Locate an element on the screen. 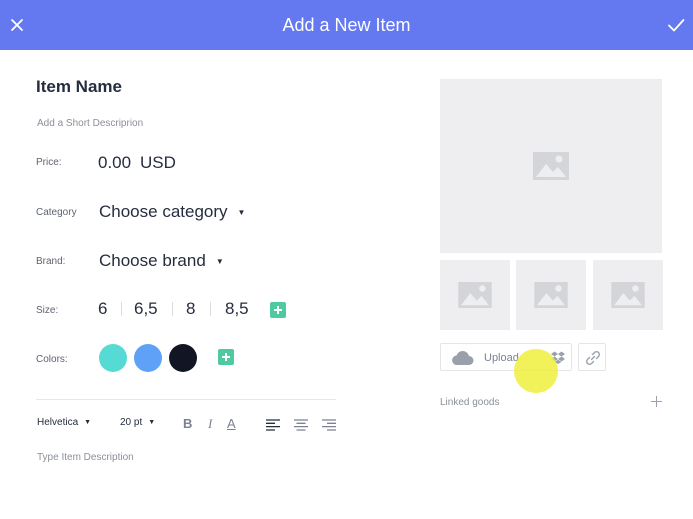 The height and width of the screenshot is (519, 693). size-option: 6,5 is located at coordinates (146, 309).